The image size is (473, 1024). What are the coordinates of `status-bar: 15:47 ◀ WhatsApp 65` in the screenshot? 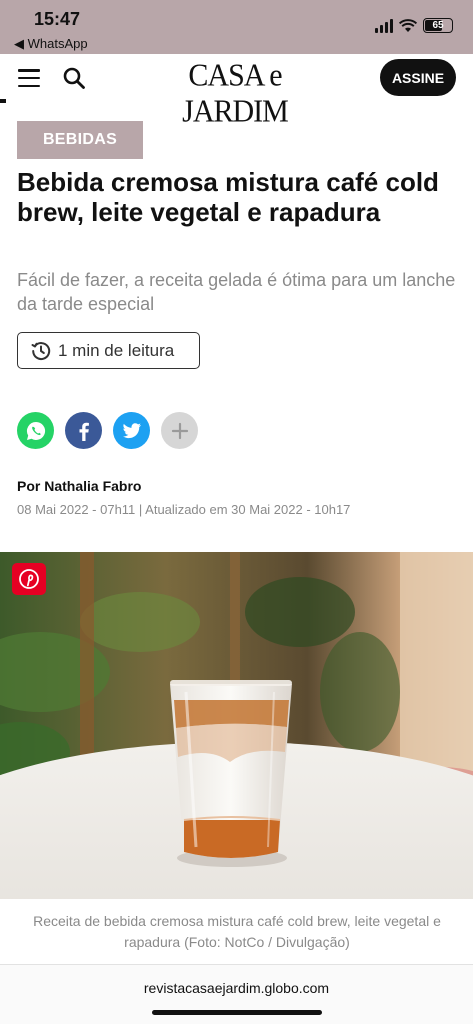 It's located at (236, 27).